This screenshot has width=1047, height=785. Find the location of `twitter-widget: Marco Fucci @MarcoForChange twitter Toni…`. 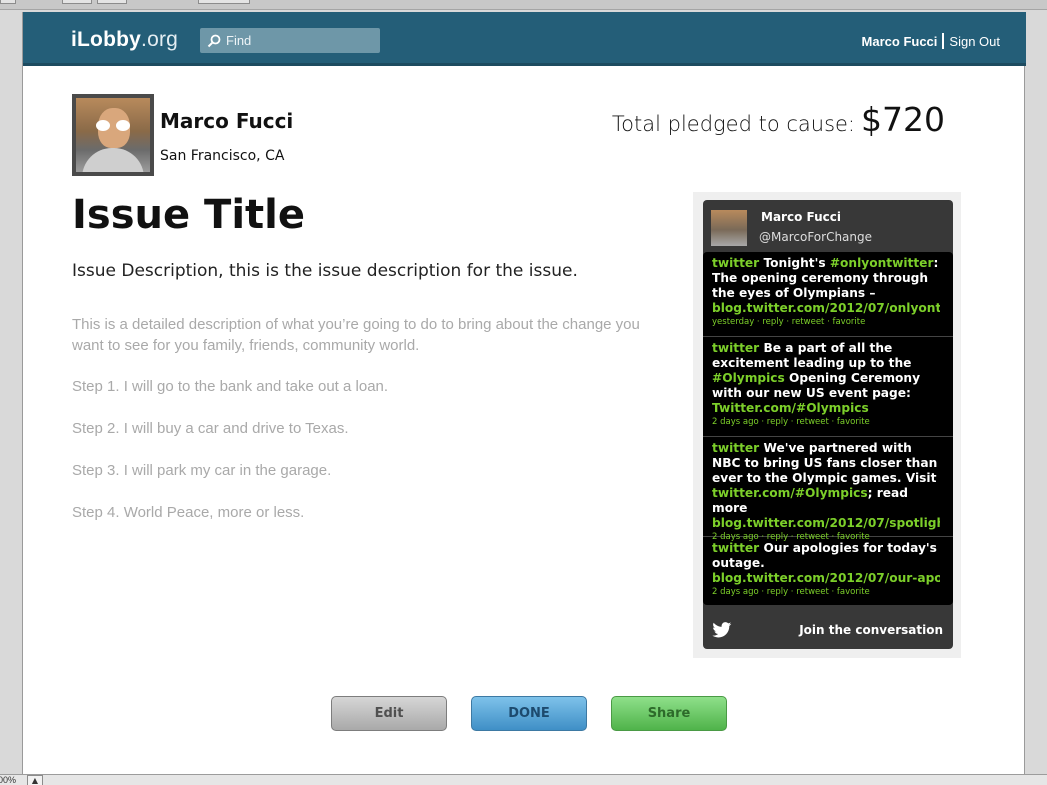

twitter-widget: Marco Fucci @MarcoForChange twitter Toni… is located at coordinates (828, 424).